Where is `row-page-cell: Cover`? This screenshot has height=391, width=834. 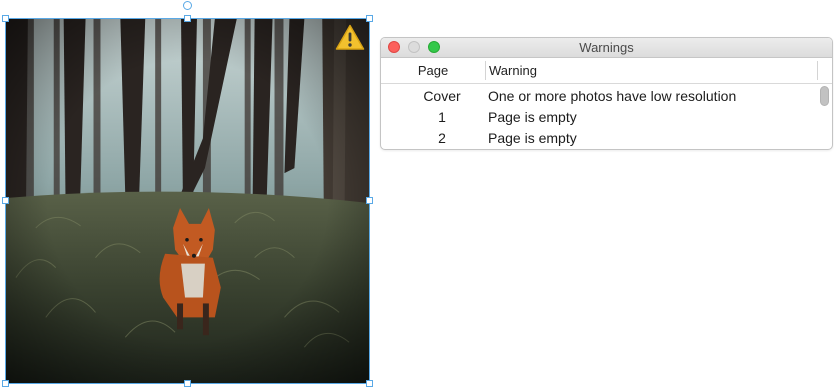 row-page-cell: Cover is located at coordinates (442, 96).